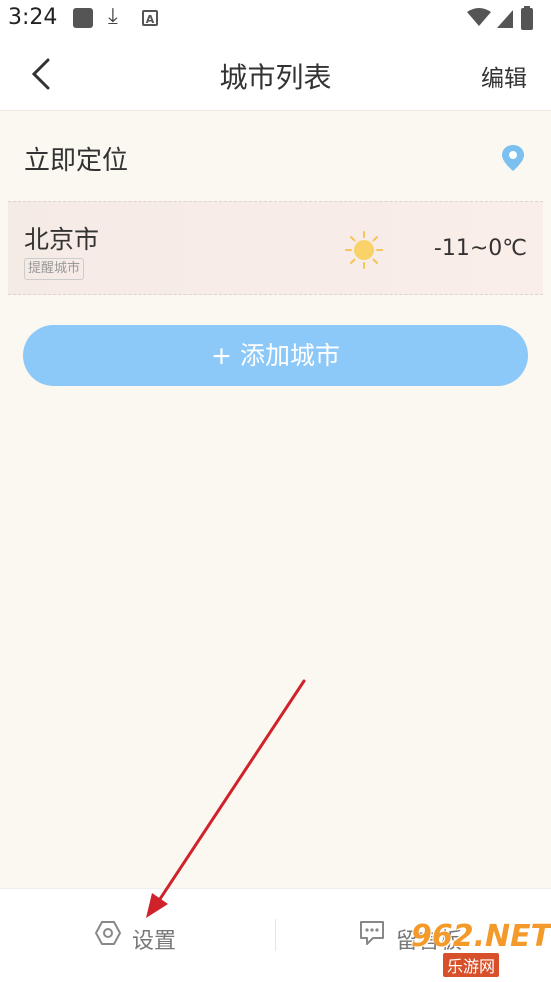 This screenshot has height=982, width=551. Describe the element at coordinates (83, 18) in the screenshot. I see `notification-app-icon` at that location.